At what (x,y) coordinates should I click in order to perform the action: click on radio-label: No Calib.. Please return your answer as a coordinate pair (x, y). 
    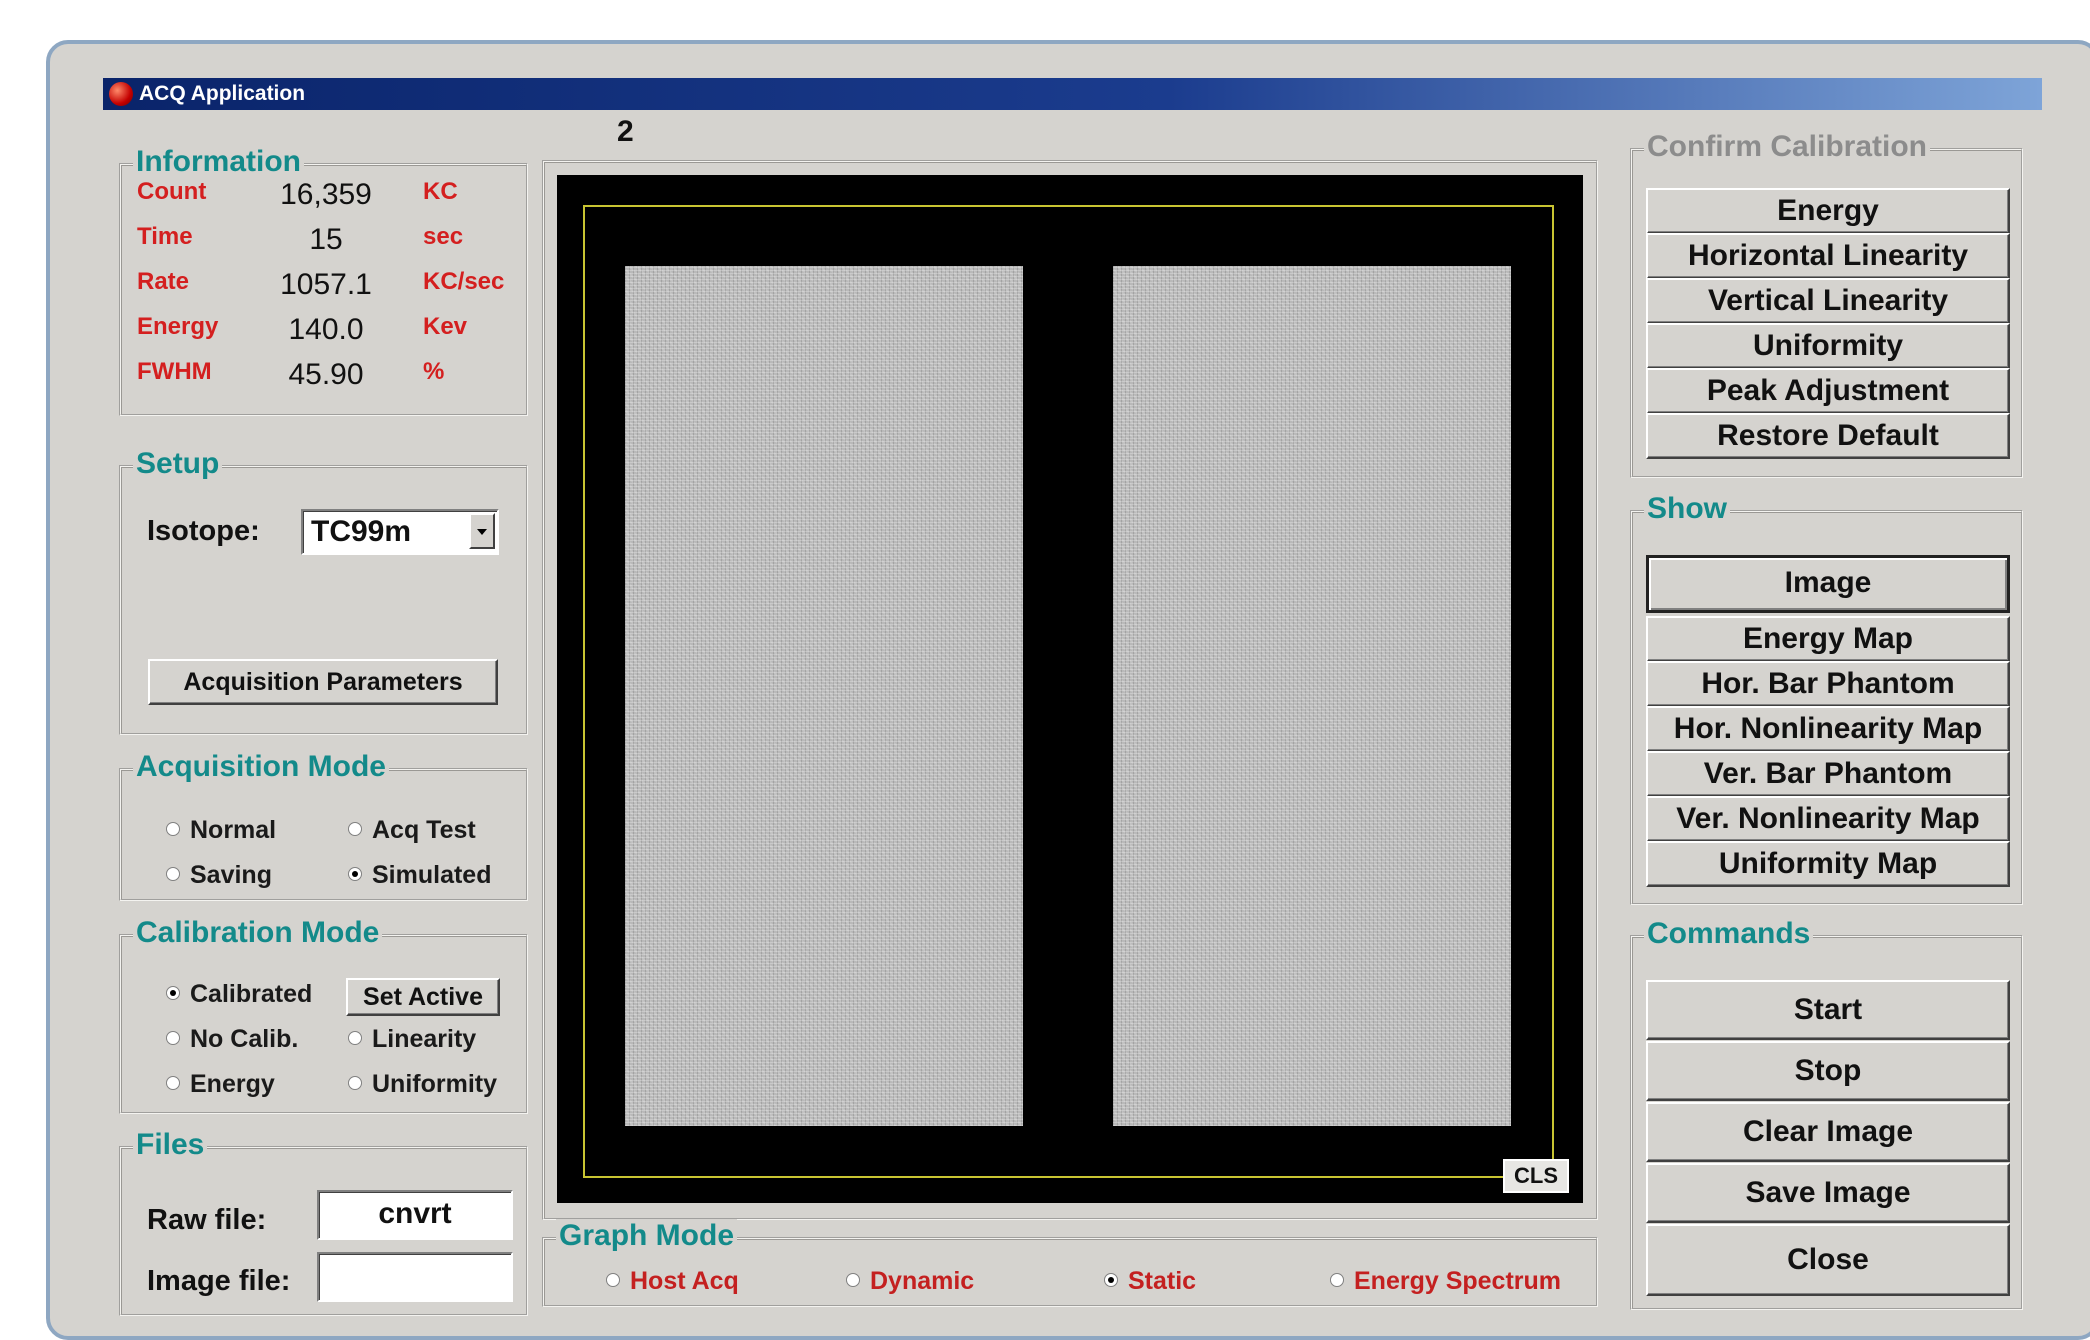
    Looking at the image, I should click on (244, 1039).